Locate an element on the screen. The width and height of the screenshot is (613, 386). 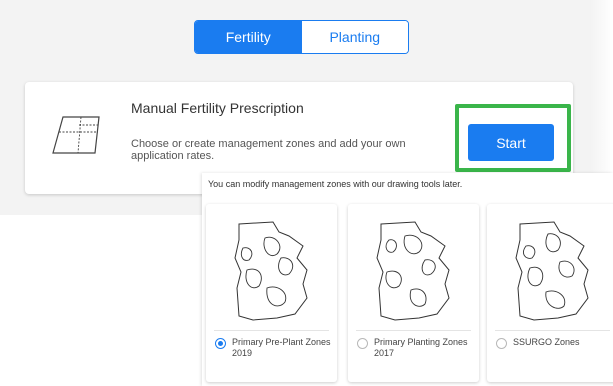
zone-card-pre-plant-2019: Primary Pre-Plant Zones 2019 is located at coordinates (271, 293).